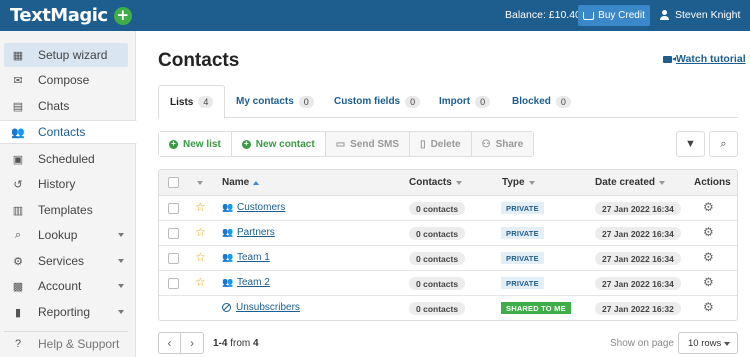 This screenshot has height=357, width=750. I want to click on column-contacts: Contacts, so click(435, 182).